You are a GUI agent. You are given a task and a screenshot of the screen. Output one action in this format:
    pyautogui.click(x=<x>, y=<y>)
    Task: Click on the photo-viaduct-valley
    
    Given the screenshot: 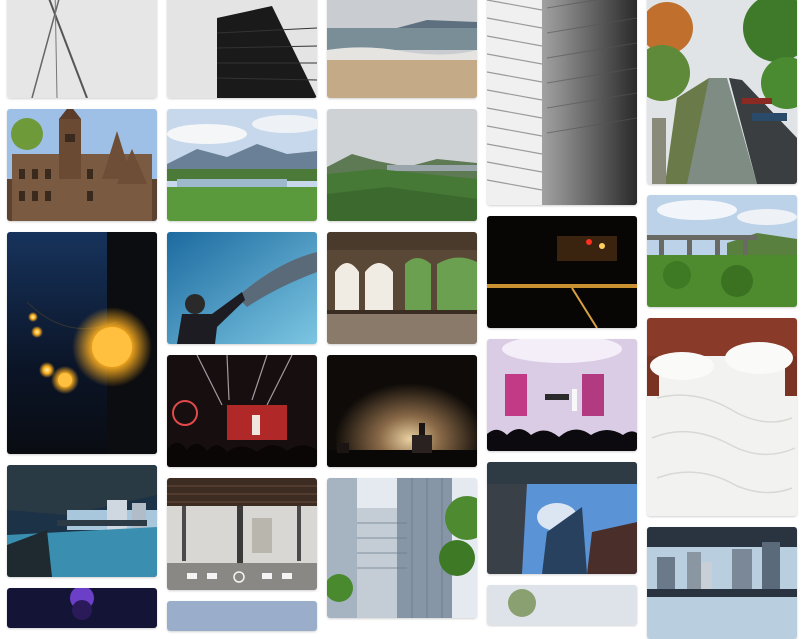 What is the action you would take?
    pyautogui.click(x=722, y=251)
    